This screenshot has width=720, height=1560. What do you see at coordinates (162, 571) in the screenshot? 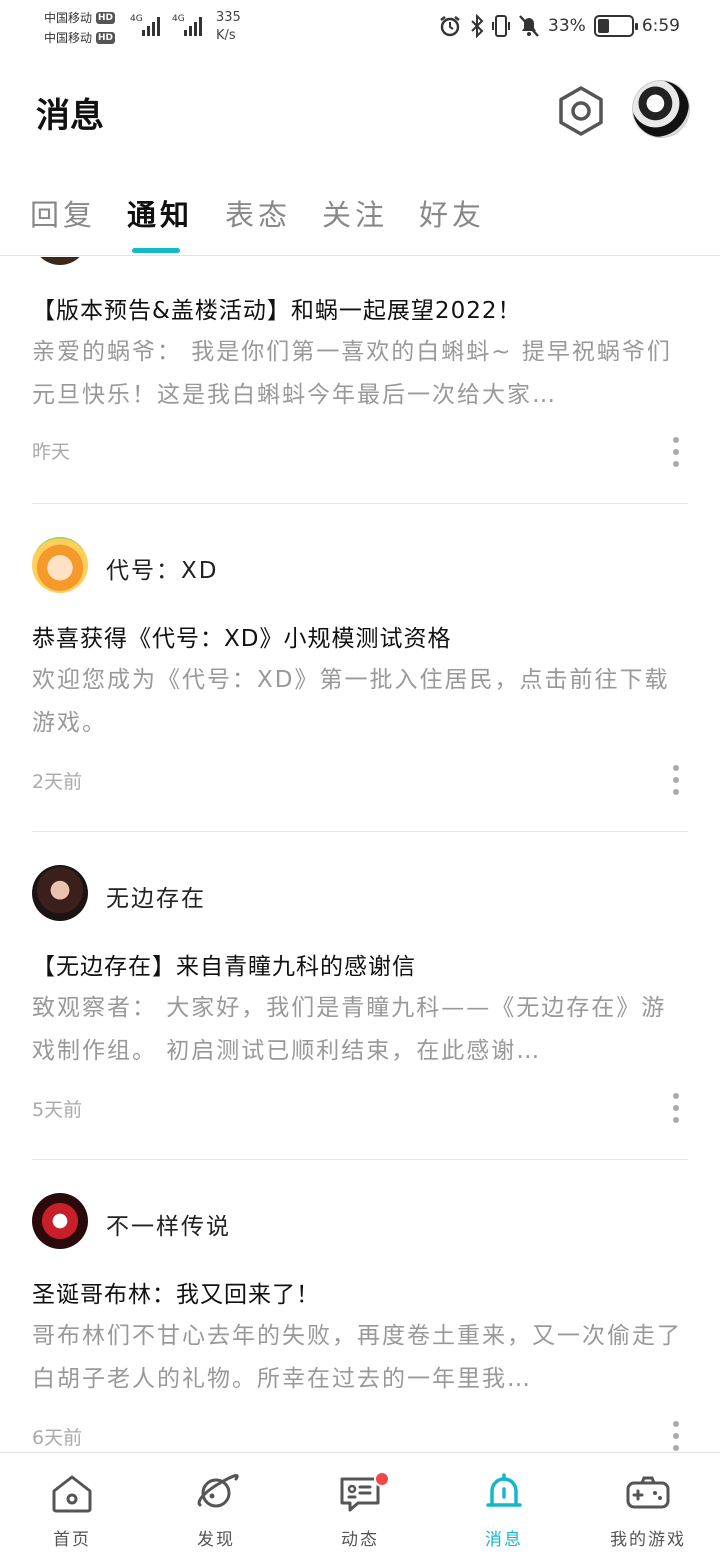
I see `sender-name: 代号：XD` at bounding box center [162, 571].